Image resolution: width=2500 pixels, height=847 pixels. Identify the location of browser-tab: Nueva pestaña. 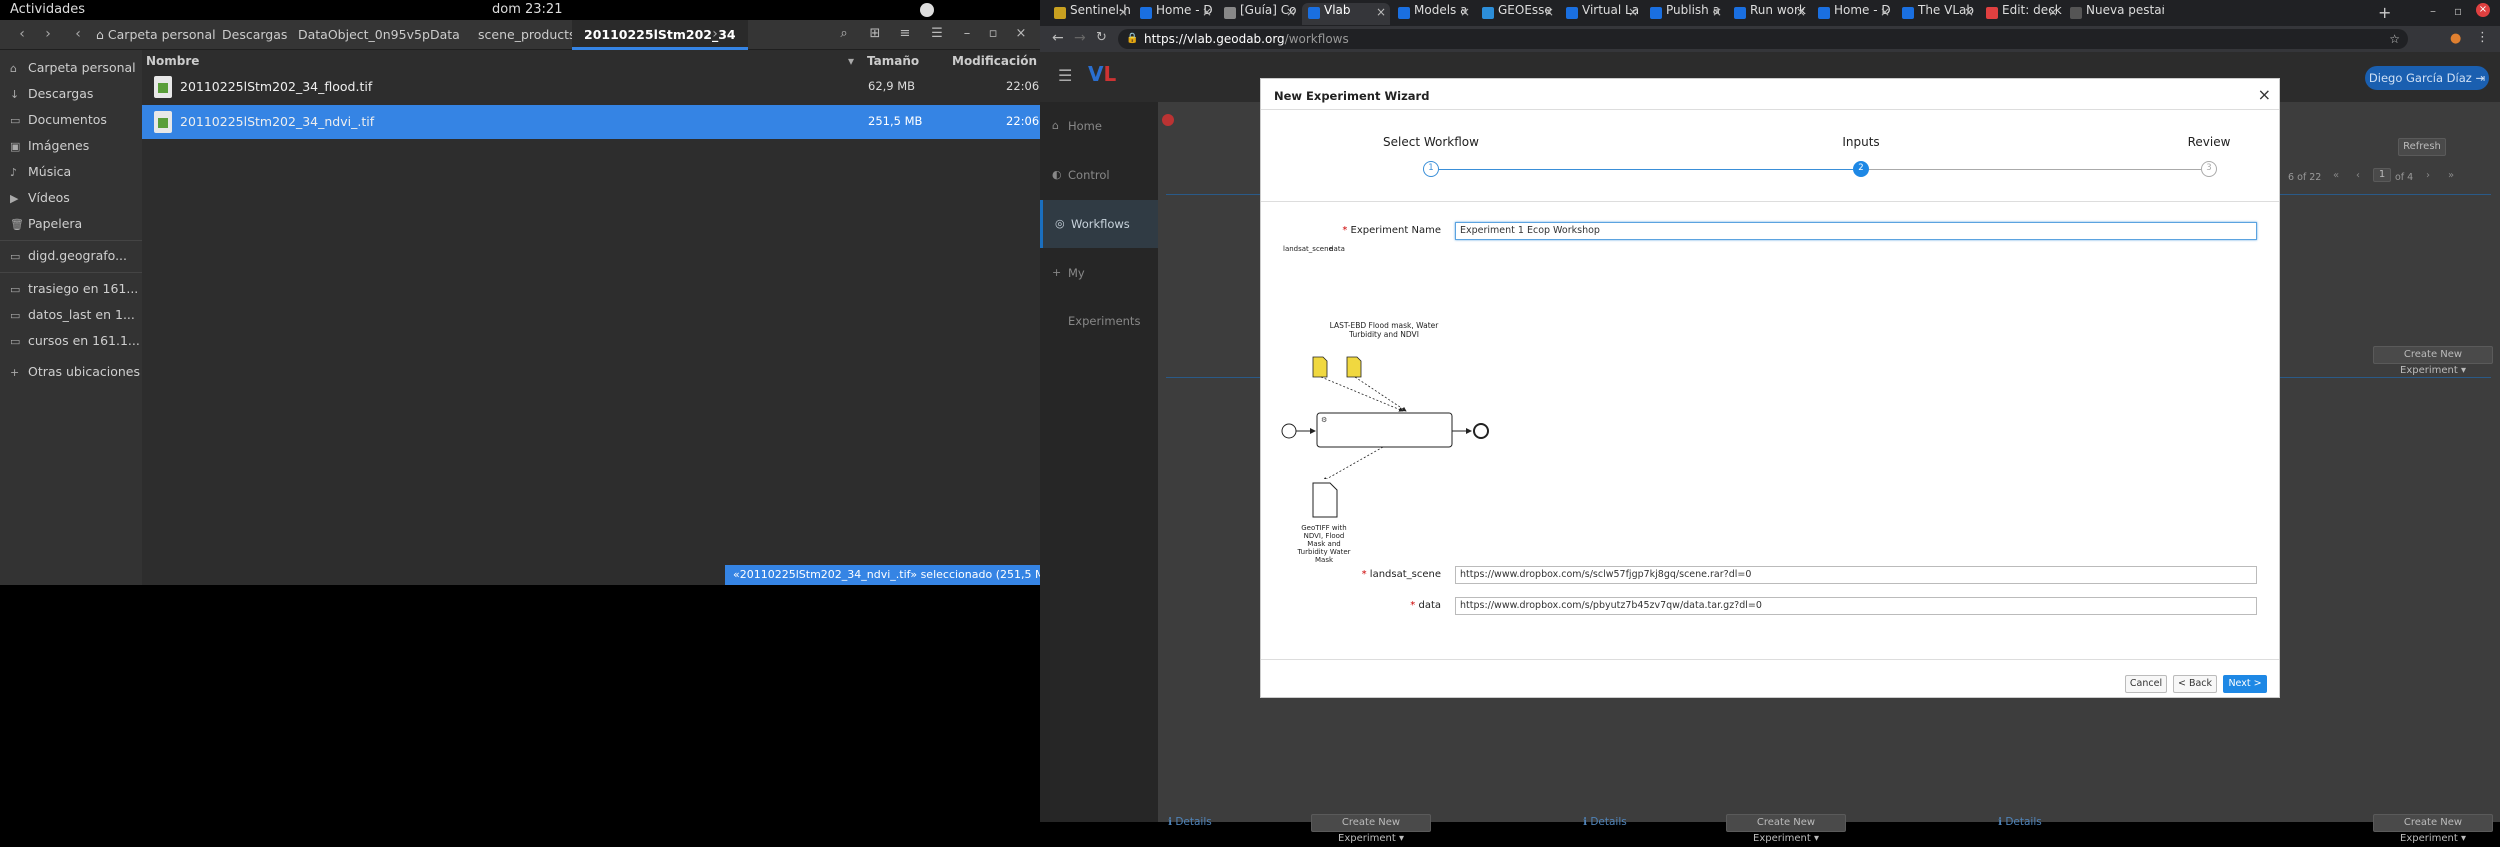
(2114, 14).